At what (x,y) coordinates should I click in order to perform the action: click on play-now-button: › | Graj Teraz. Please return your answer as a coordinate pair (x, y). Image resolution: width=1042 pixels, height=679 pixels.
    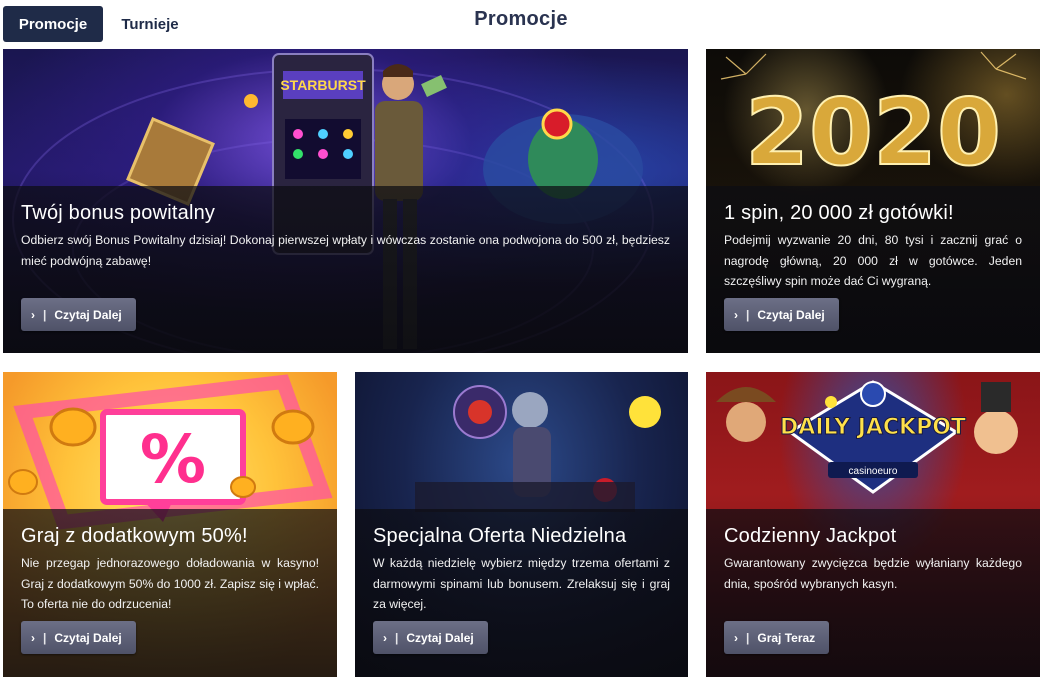
    Looking at the image, I should click on (777, 637).